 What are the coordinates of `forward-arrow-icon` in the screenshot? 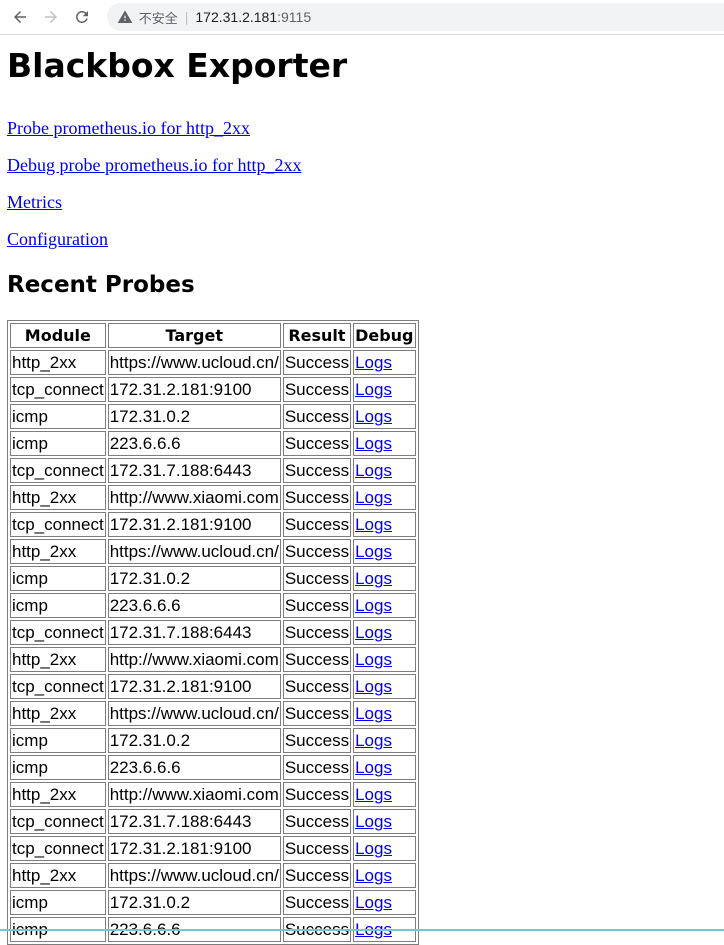 It's located at (50, 17).